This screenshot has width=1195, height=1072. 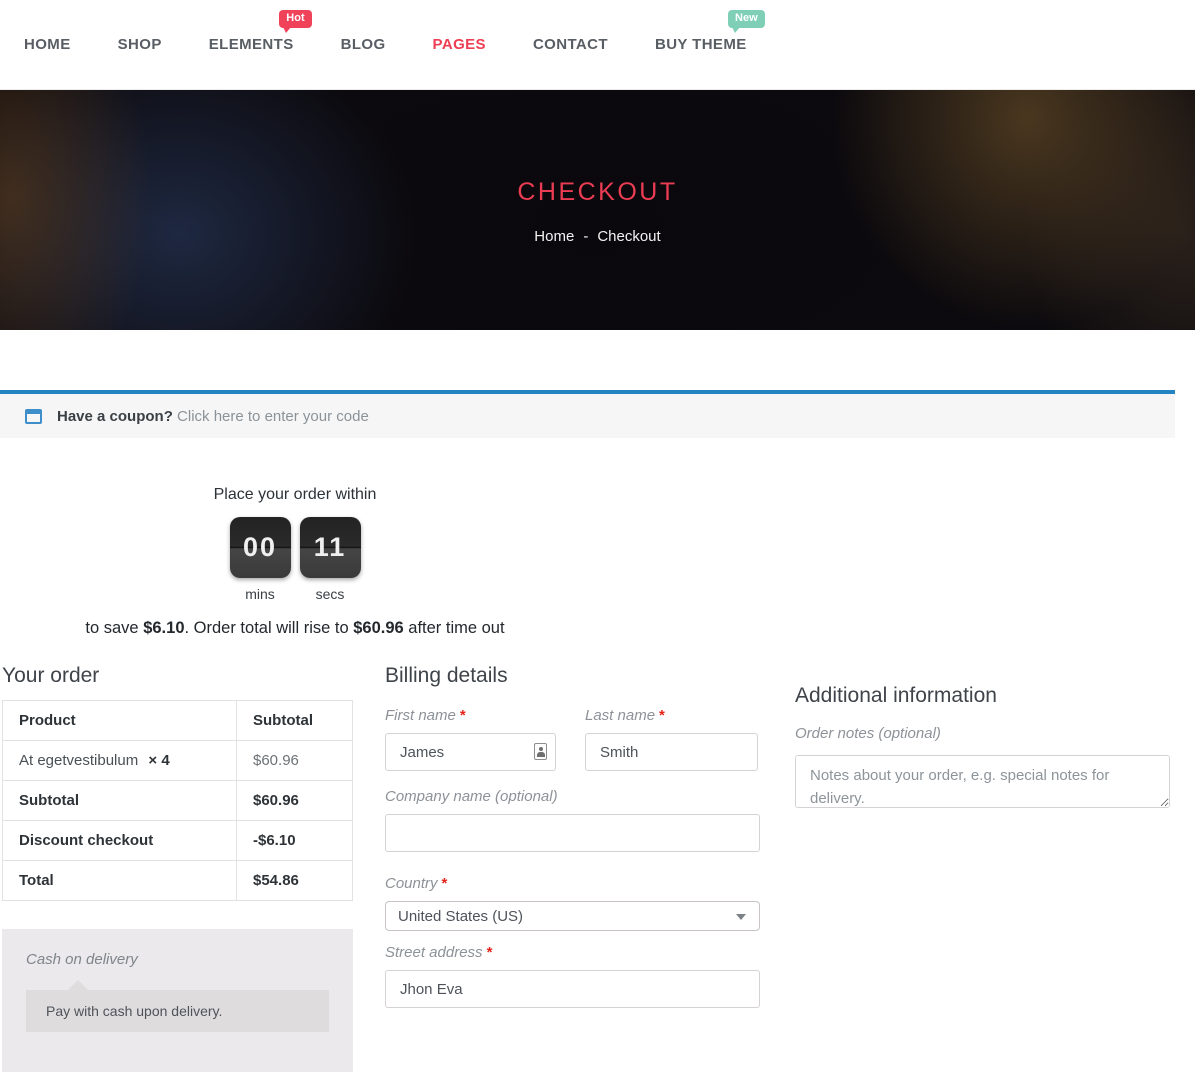 I want to click on billing-details-heading: Billing details, so click(x=446, y=675).